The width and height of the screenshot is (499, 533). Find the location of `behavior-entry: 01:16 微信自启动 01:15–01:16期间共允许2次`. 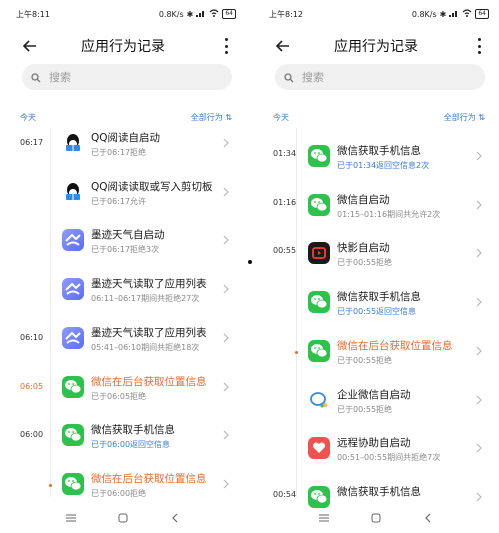

behavior-entry: 01:16 微信自启动 01:15–01:16期间共允许2次 is located at coordinates (376, 216).